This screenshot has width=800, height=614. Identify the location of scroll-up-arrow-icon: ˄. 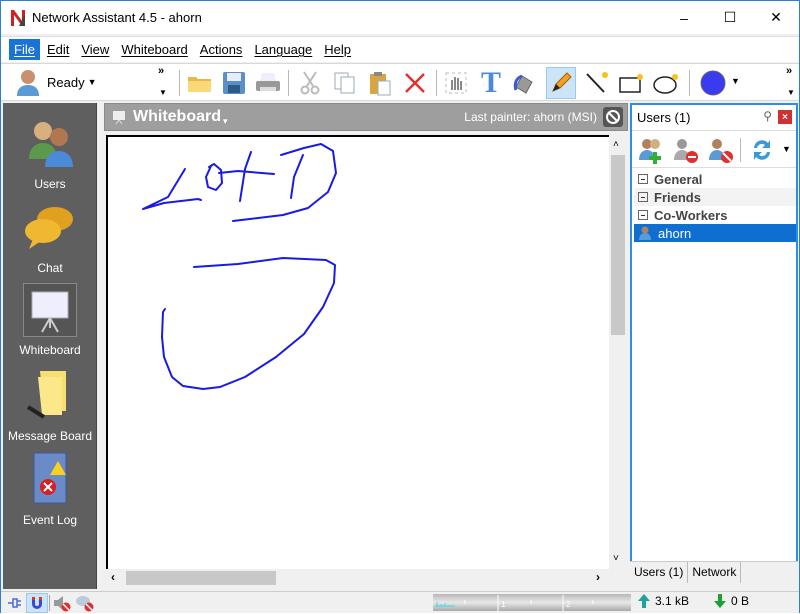
(616, 144).